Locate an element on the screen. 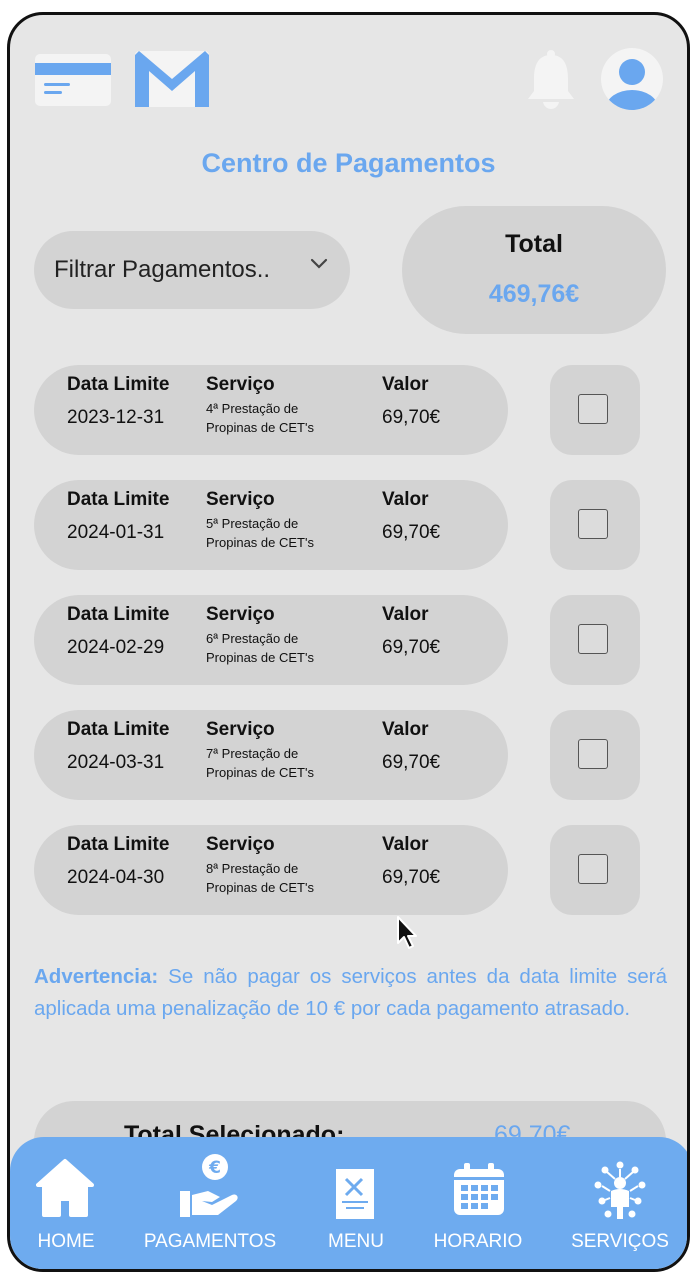 The width and height of the screenshot is (700, 1272). calendar-icon is located at coordinates (479, 1189).